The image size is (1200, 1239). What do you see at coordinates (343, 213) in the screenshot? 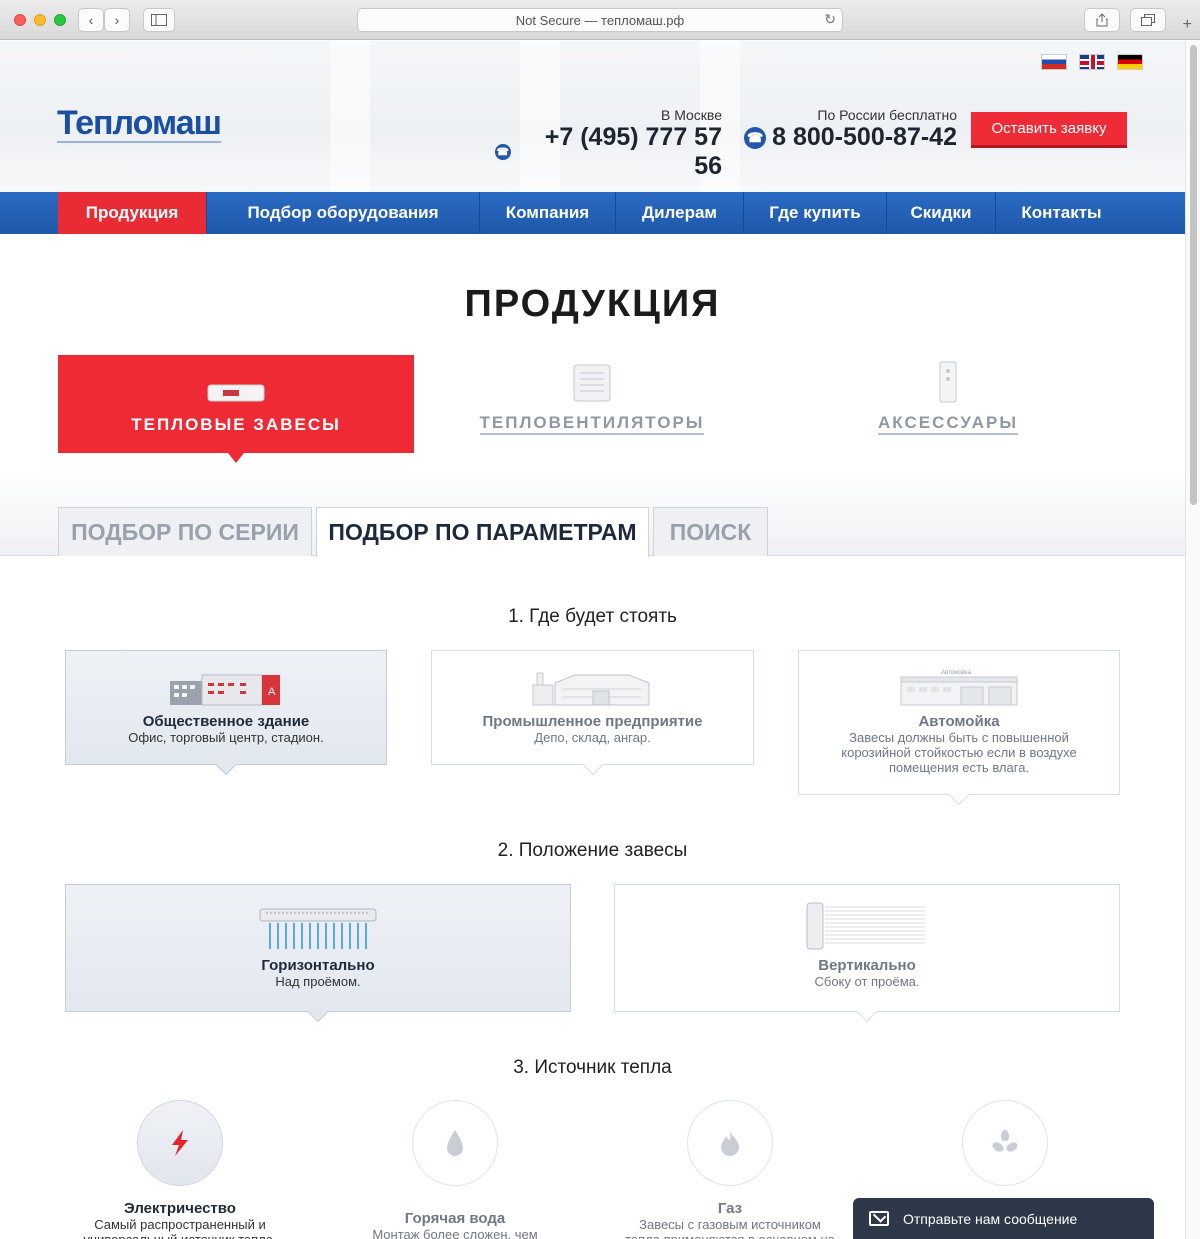
I see `nav-item-equipment-selection: Подбор оборудования` at bounding box center [343, 213].